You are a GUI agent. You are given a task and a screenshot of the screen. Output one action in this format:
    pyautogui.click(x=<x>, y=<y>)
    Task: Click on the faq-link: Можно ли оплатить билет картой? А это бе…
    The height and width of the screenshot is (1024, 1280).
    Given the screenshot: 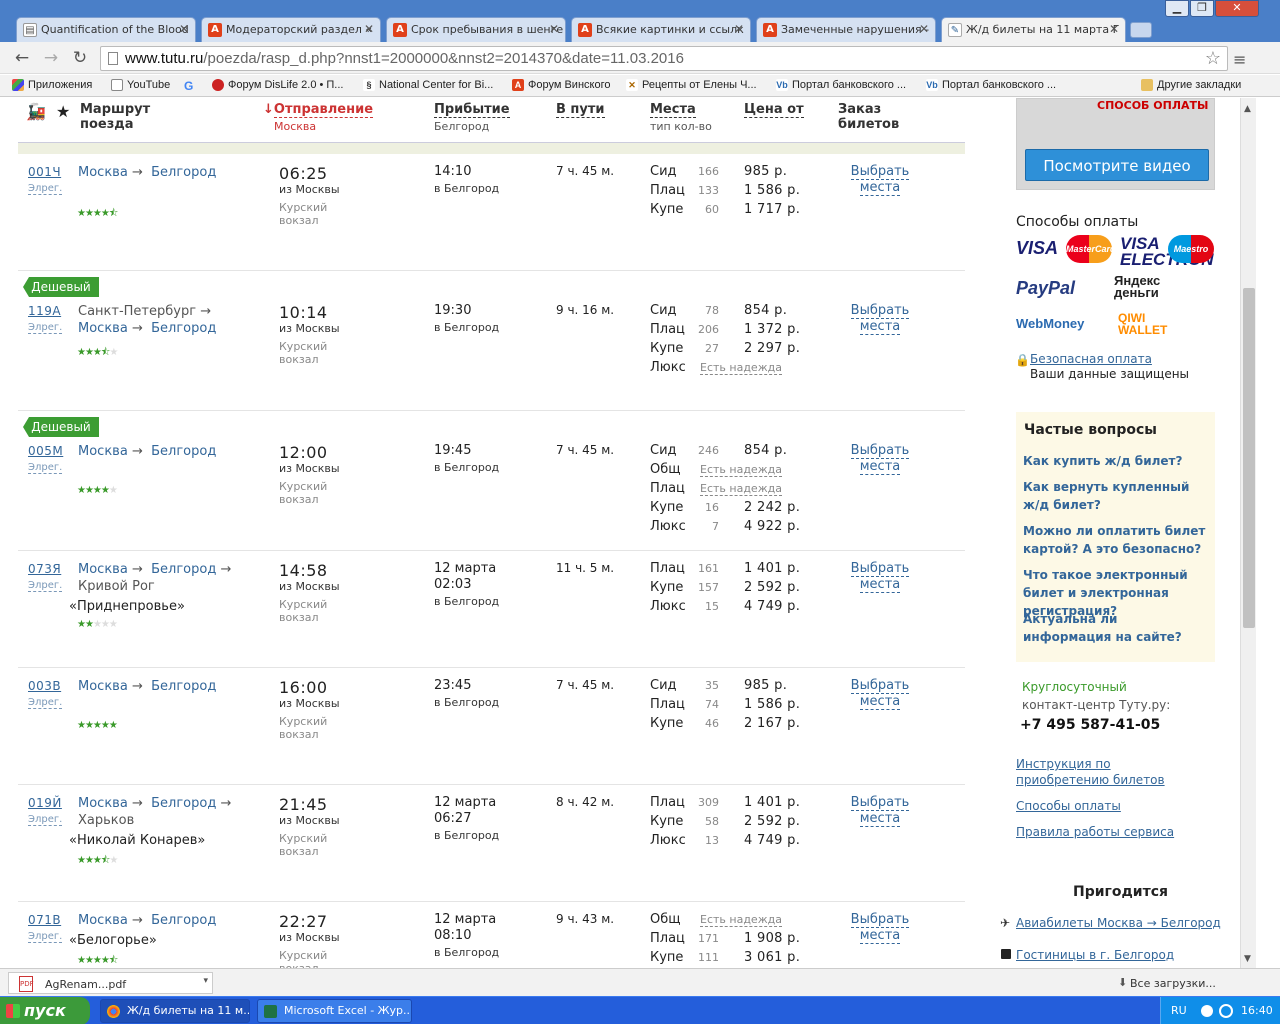 What is the action you would take?
    pyautogui.click(x=1115, y=540)
    